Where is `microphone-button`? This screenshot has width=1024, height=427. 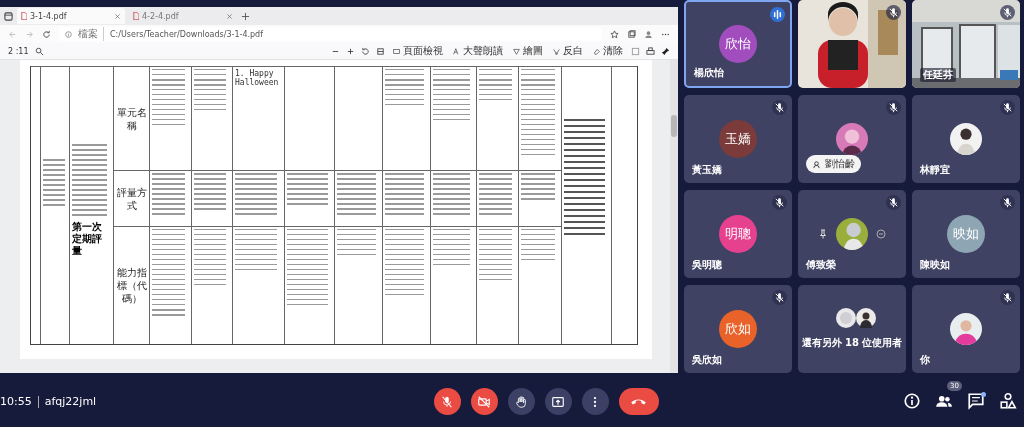 microphone-button is located at coordinates (447, 401).